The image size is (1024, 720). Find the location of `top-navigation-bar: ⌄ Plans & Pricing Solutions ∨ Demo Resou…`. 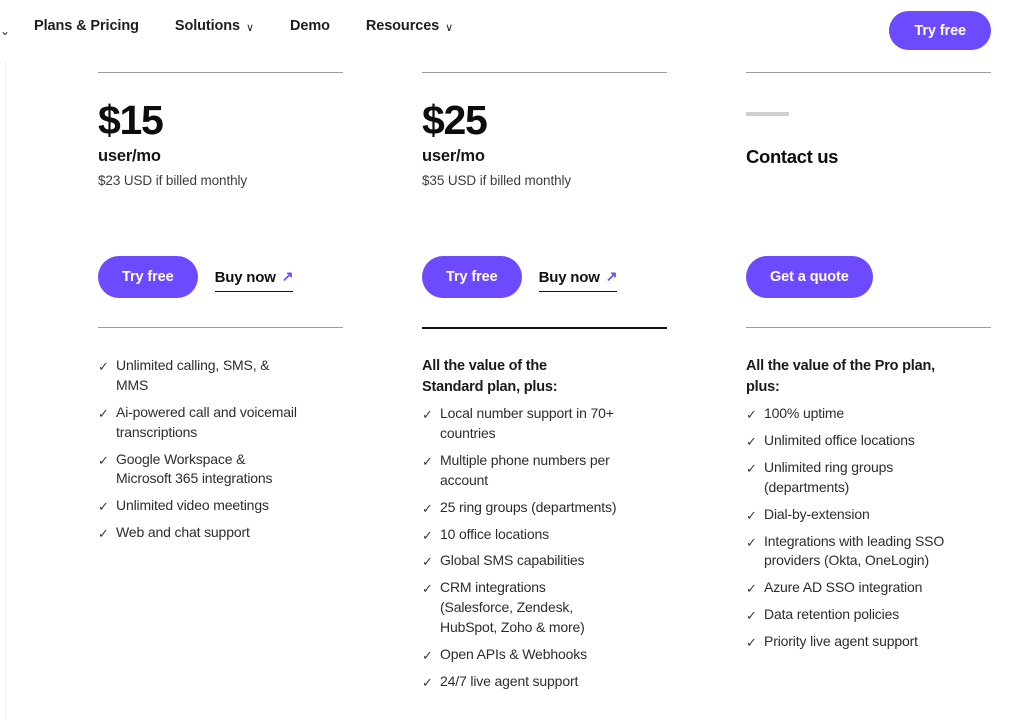

top-navigation-bar: ⌄ Plans & Pricing Solutions ∨ Demo Resou… is located at coordinates (512, 30).